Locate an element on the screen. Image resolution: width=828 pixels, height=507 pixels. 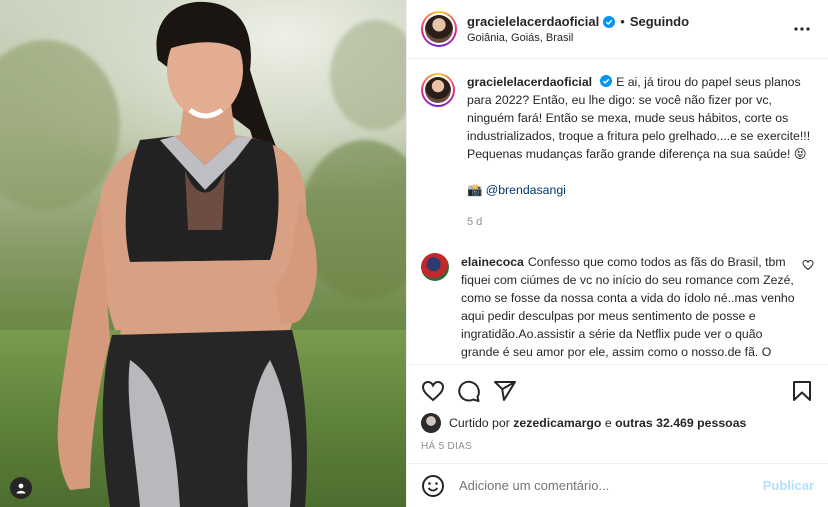
user-tag-icon is located at coordinates (21, 488).